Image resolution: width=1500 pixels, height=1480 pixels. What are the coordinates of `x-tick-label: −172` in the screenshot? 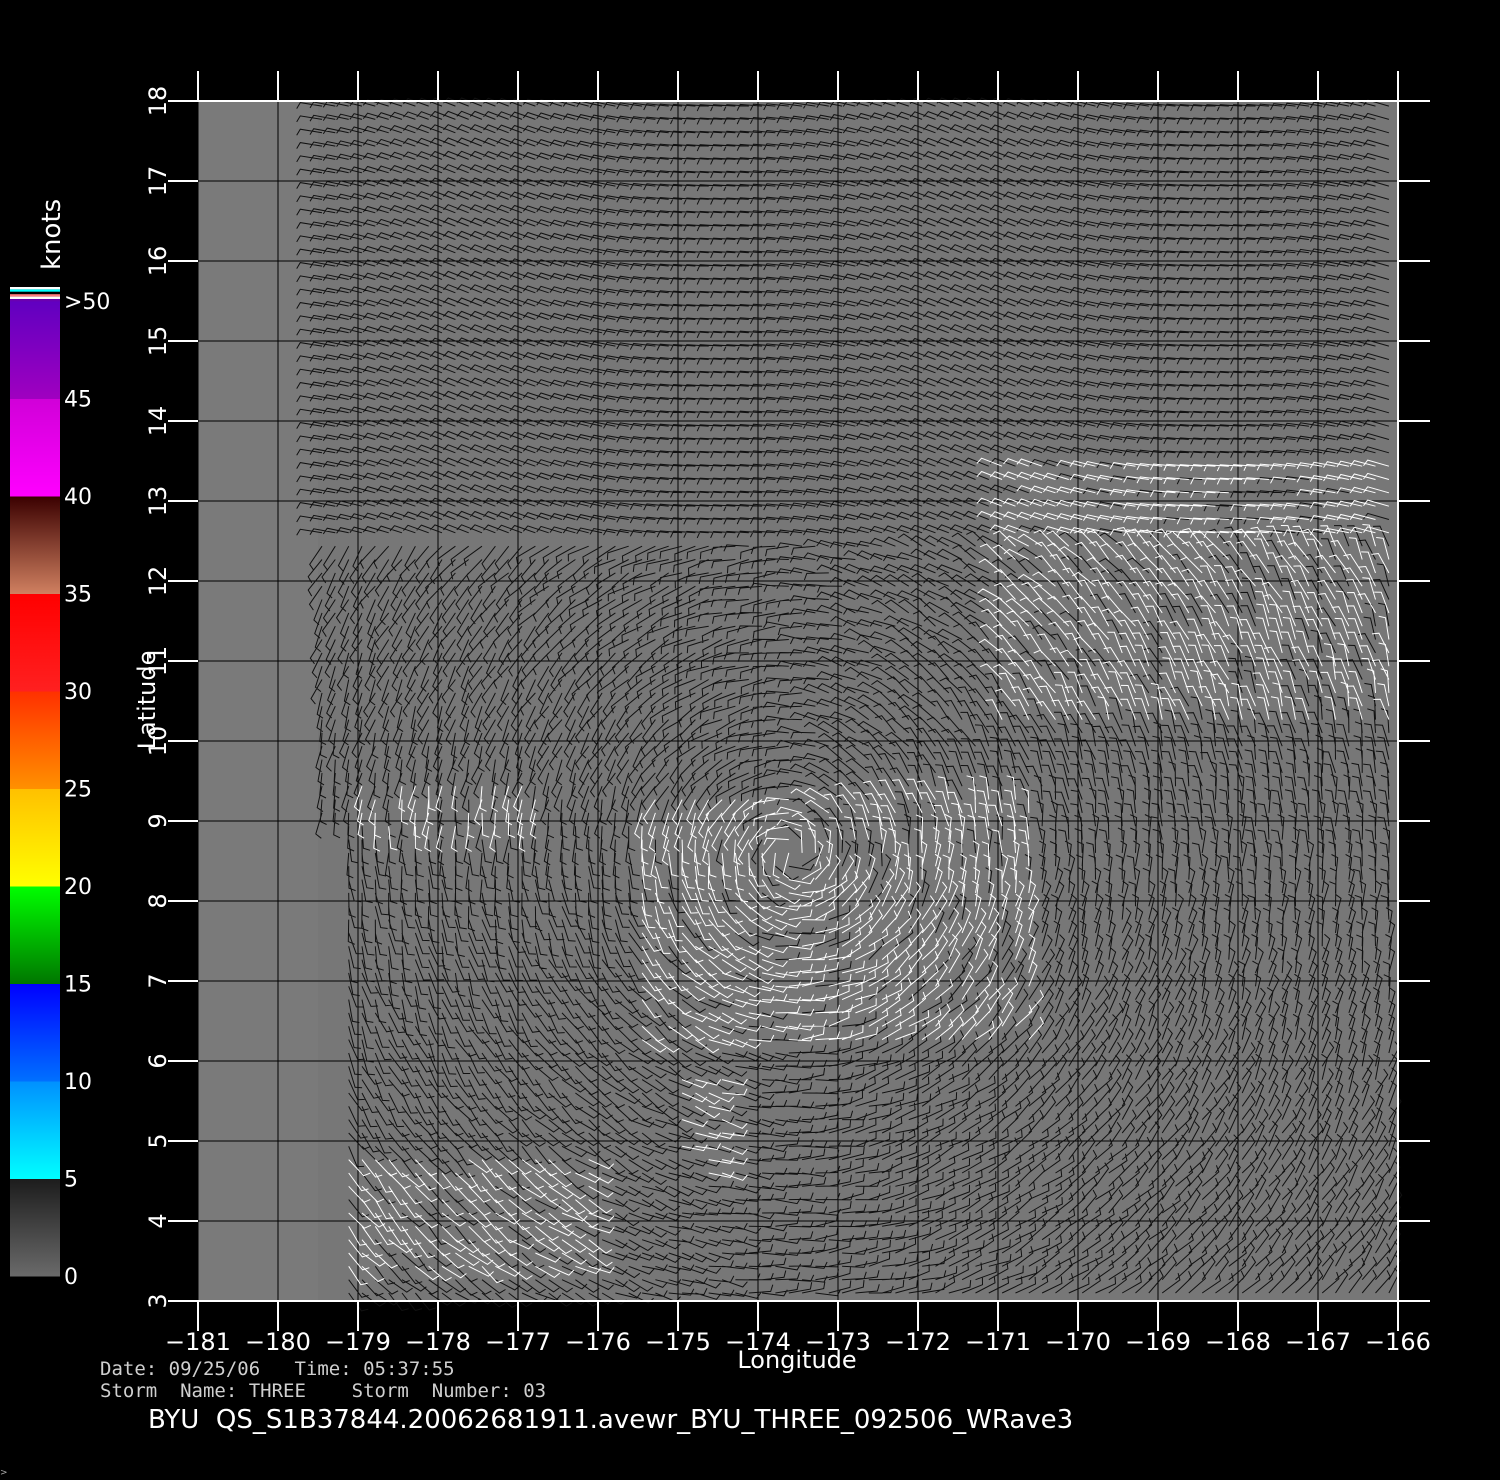 It's located at (918, 1342).